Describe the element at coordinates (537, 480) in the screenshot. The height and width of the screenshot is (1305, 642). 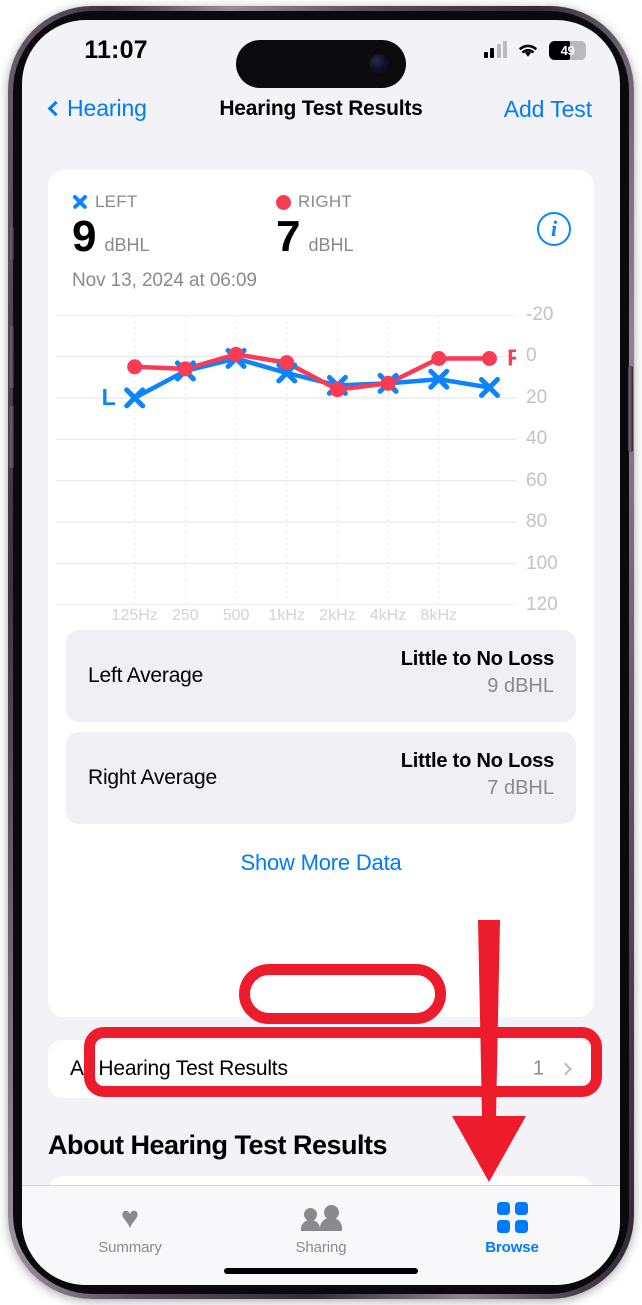
I see `y-axis-tick: 60` at that location.